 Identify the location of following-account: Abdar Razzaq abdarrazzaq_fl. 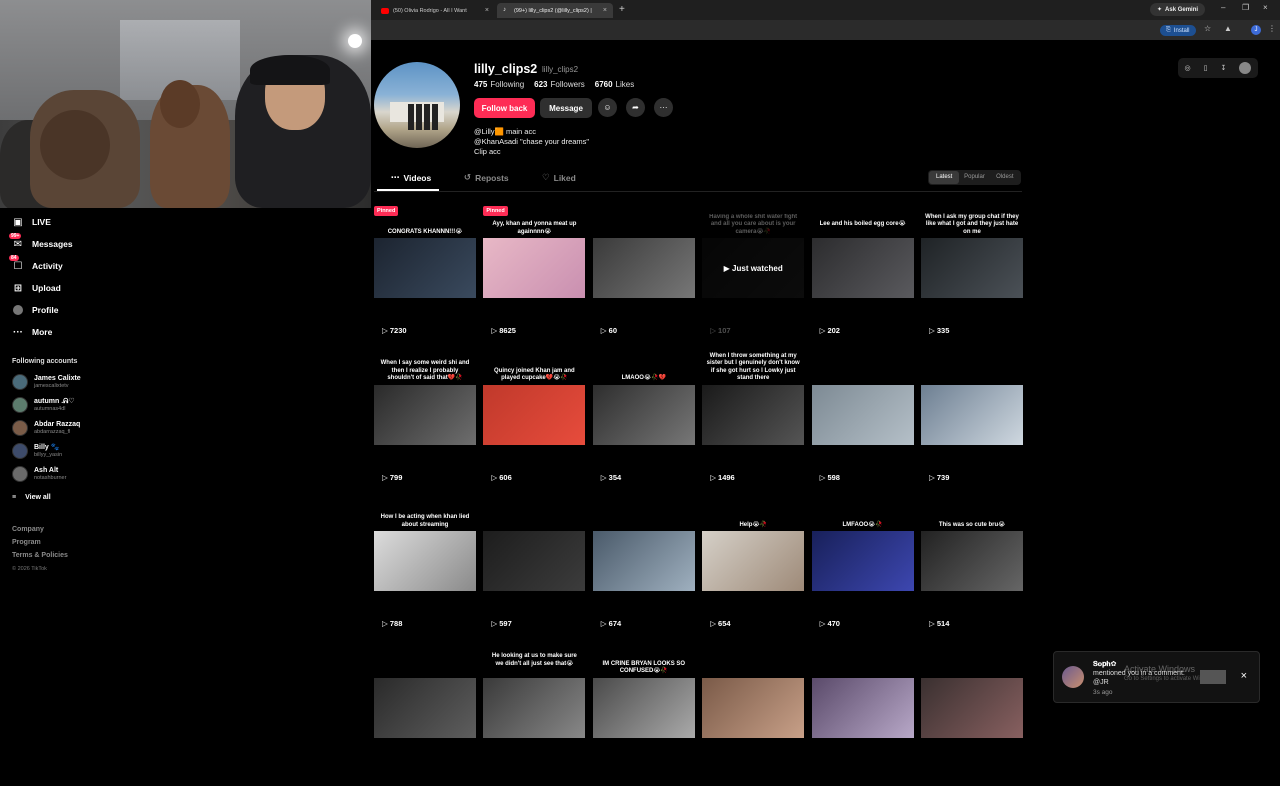
(46, 428).